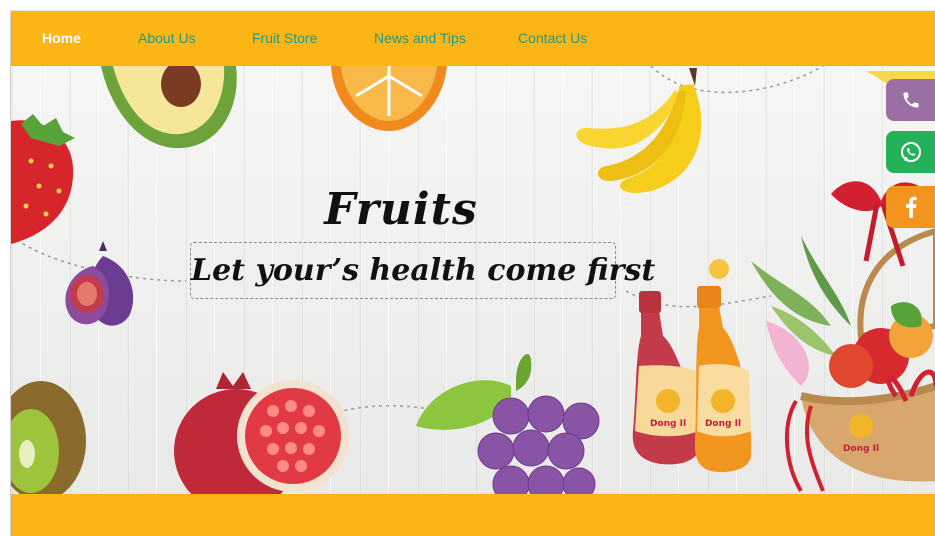  Describe the element at coordinates (737, 80) in the screenshot. I see `decor-string` at that location.